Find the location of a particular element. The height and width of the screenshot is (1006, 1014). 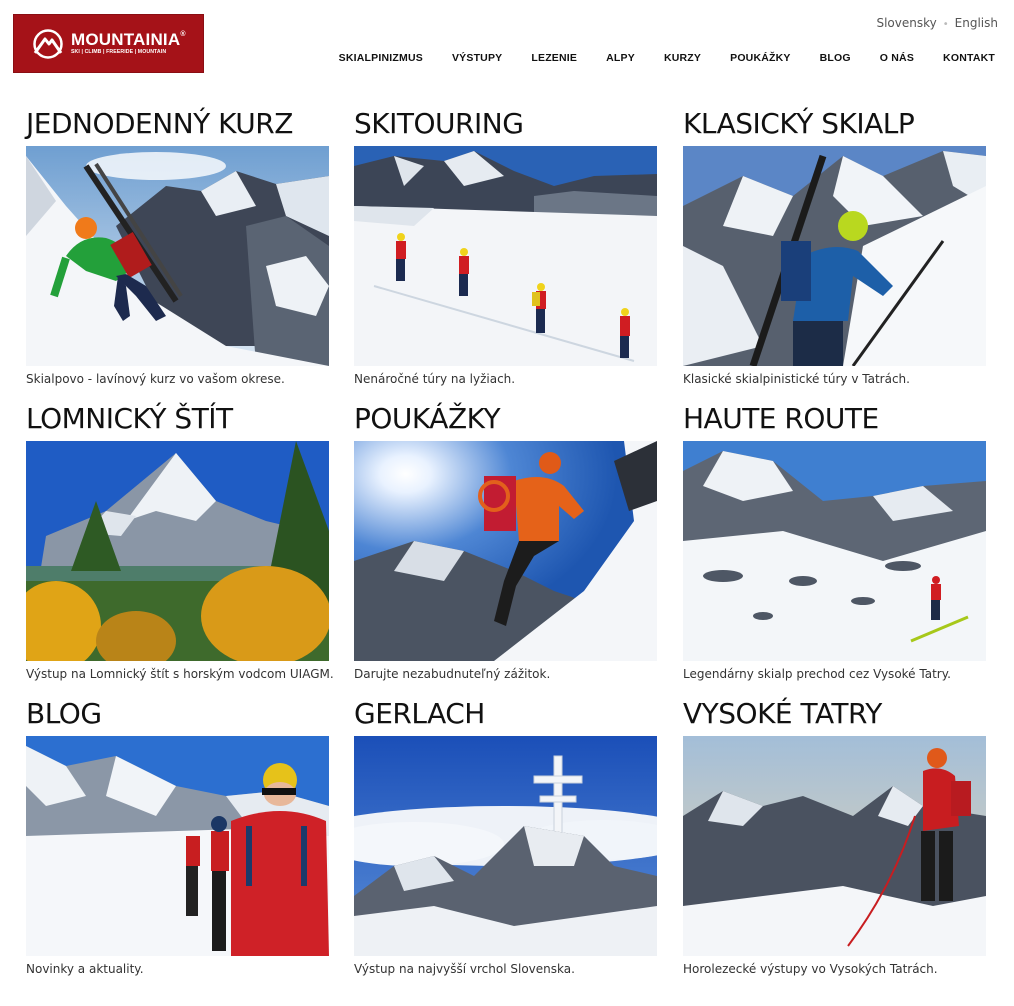

card-title: HAUTE ROUTE is located at coordinates (834, 421).